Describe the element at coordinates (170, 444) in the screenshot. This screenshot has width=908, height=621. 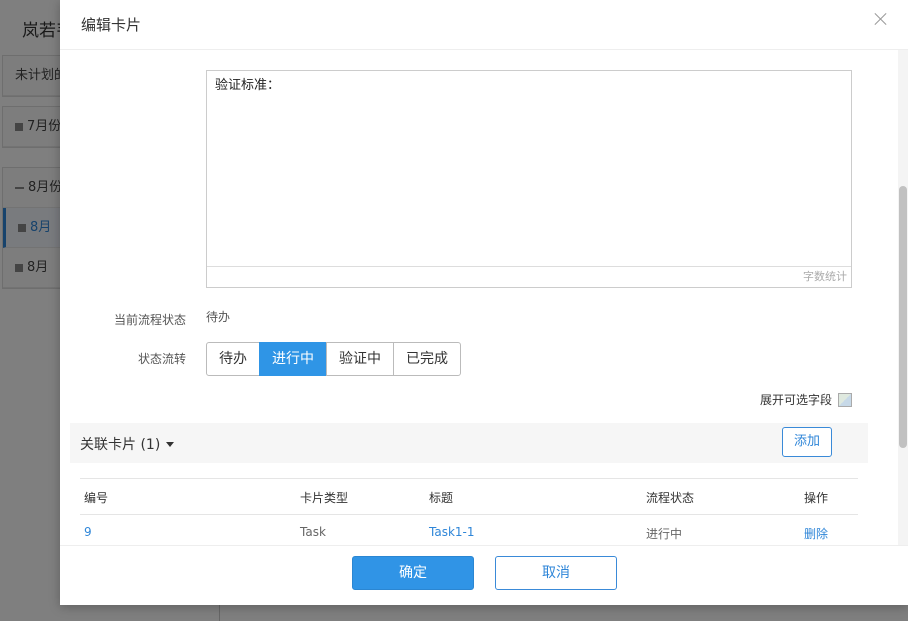
I see `caret-down-icon` at that location.